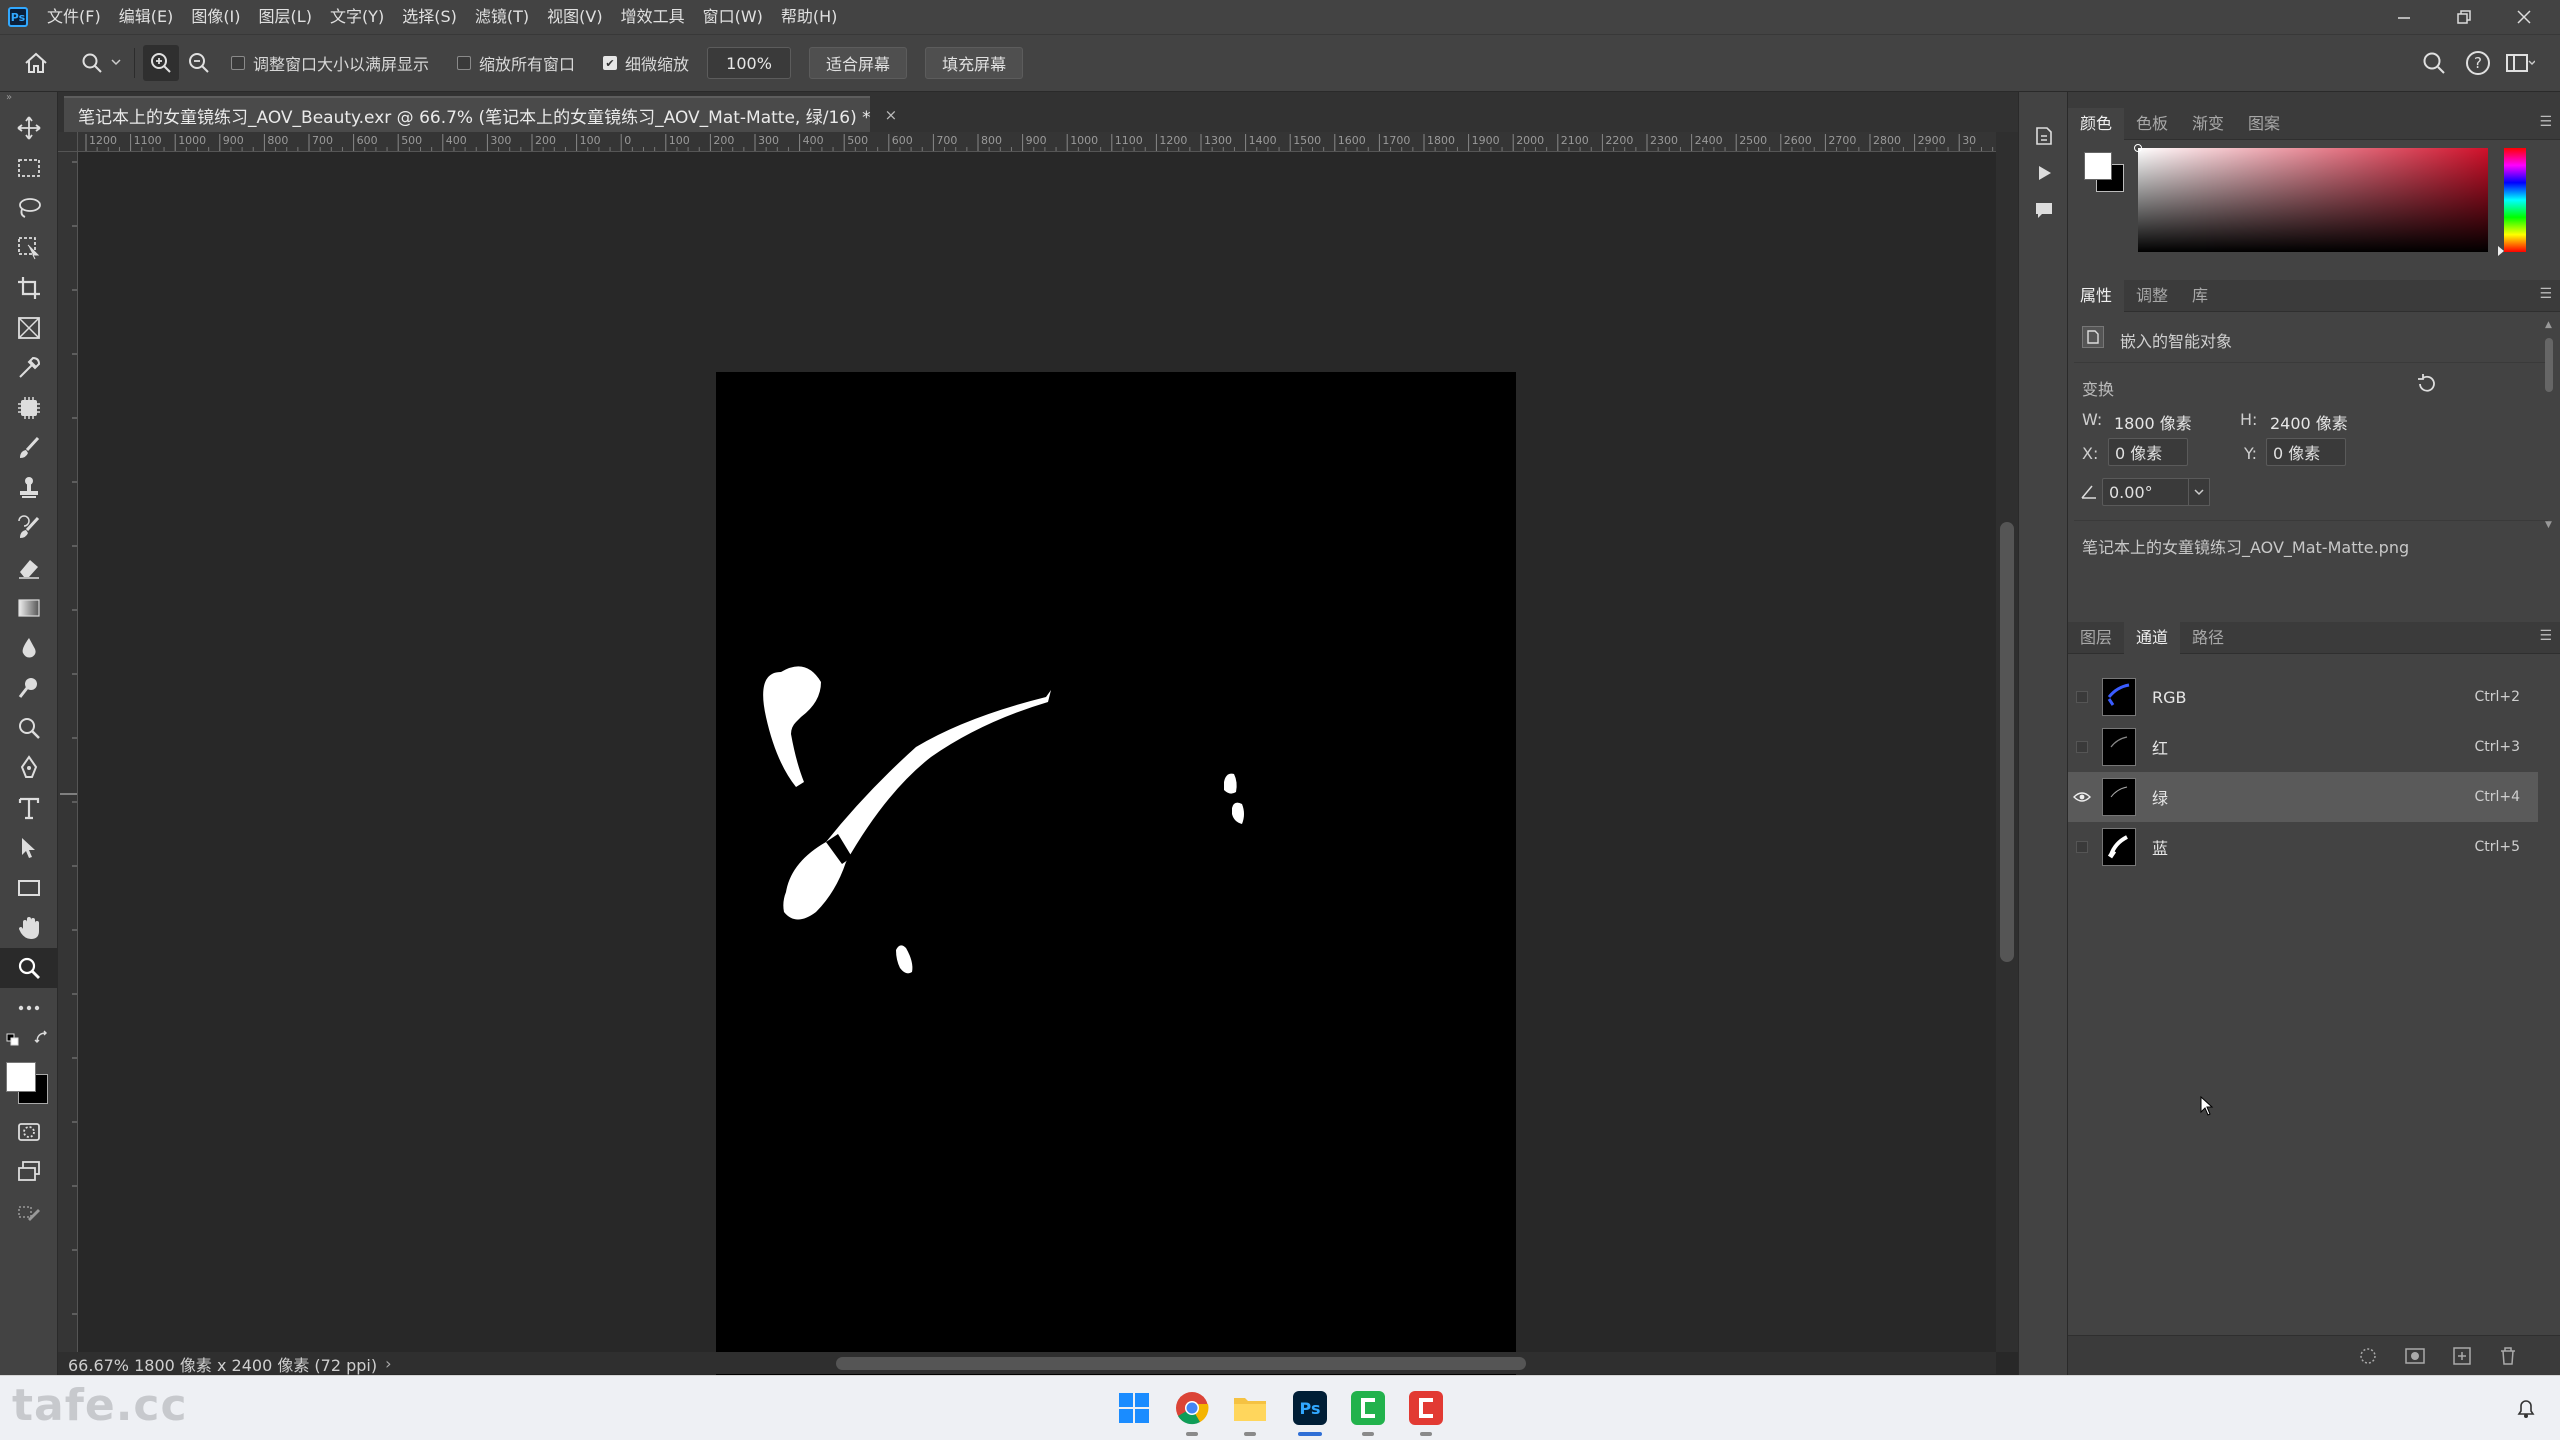 This screenshot has width=2560, height=1440. What do you see at coordinates (2303, 747) in the screenshot?
I see `channel-row-red: 红 Ctrl+3` at bounding box center [2303, 747].